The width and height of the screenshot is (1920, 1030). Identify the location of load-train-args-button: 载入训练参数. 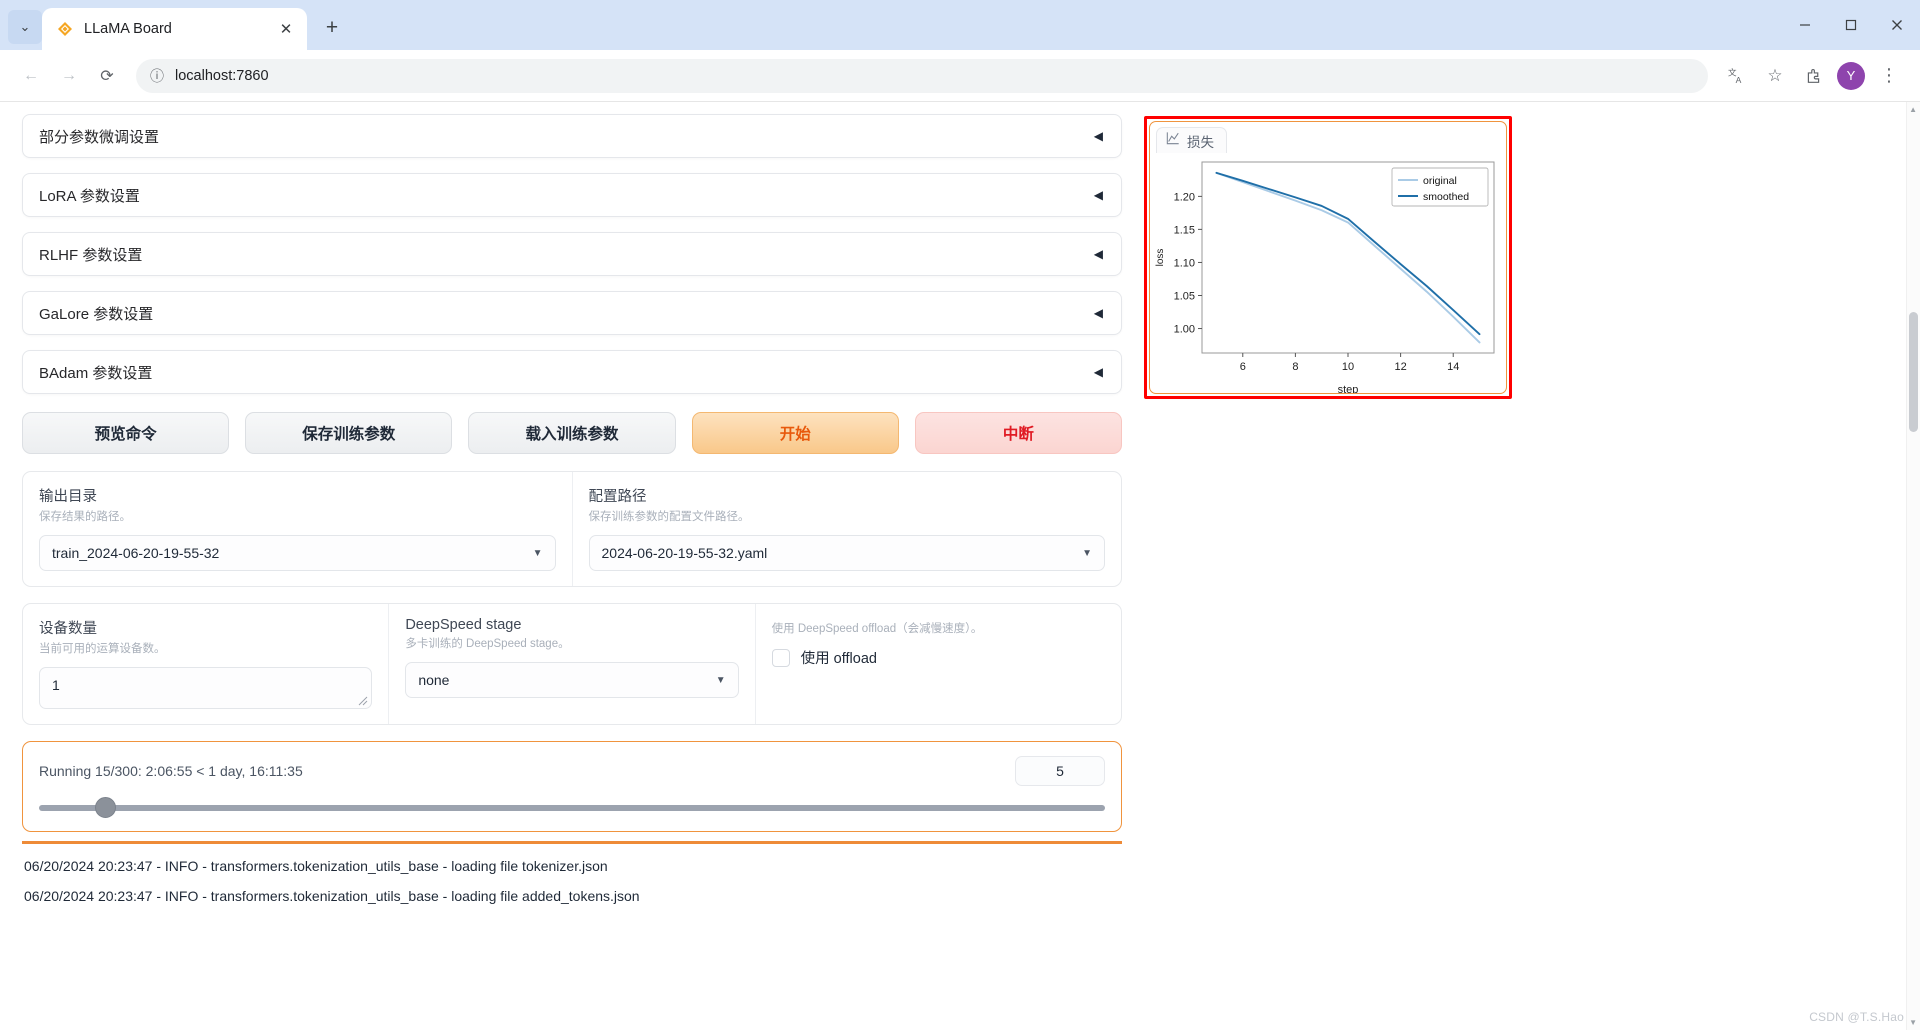
(572, 433).